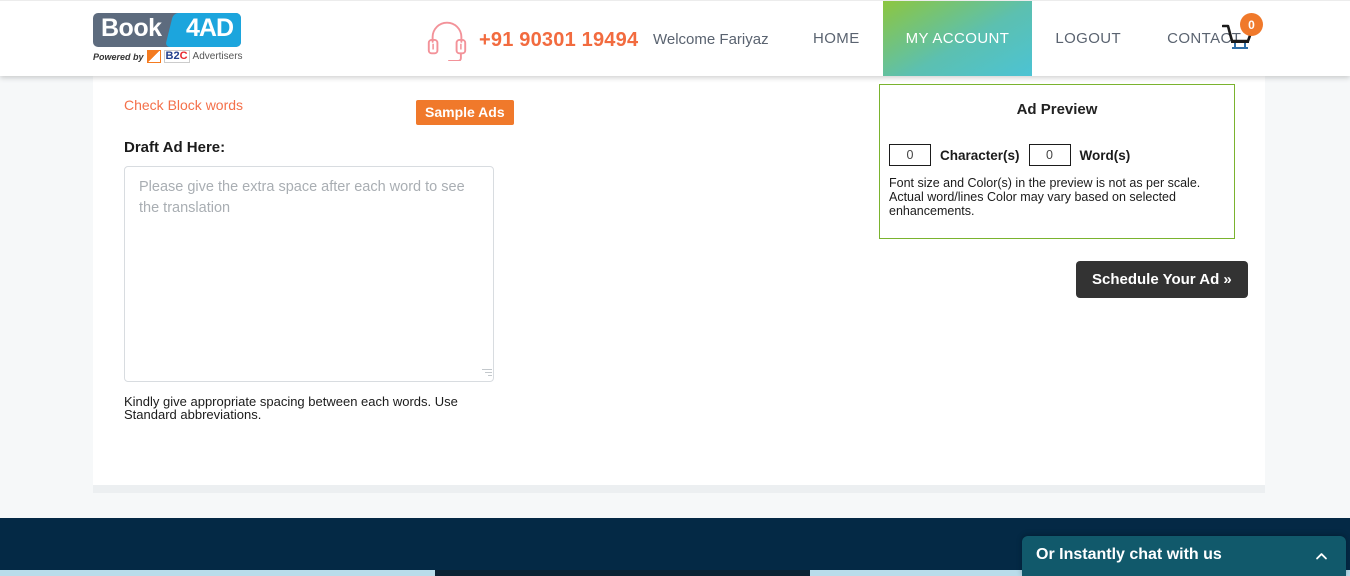 The height and width of the screenshot is (576, 1350). Describe the element at coordinates (209, 28) in the screenshot. I see `logo-word-4ad: 4AD` at that location.